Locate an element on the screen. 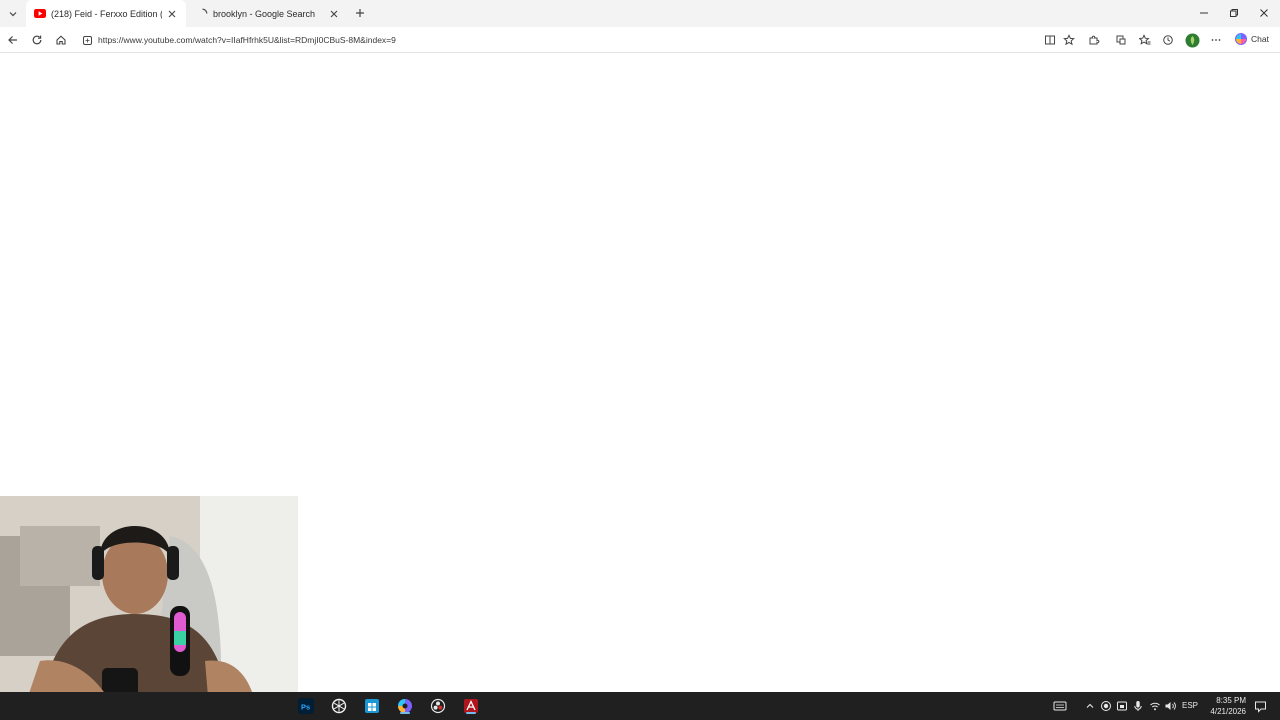 This screenshot has height=720, width=1280. tab-title: brooklyn - Google Search is located at coordinates (264, 13).